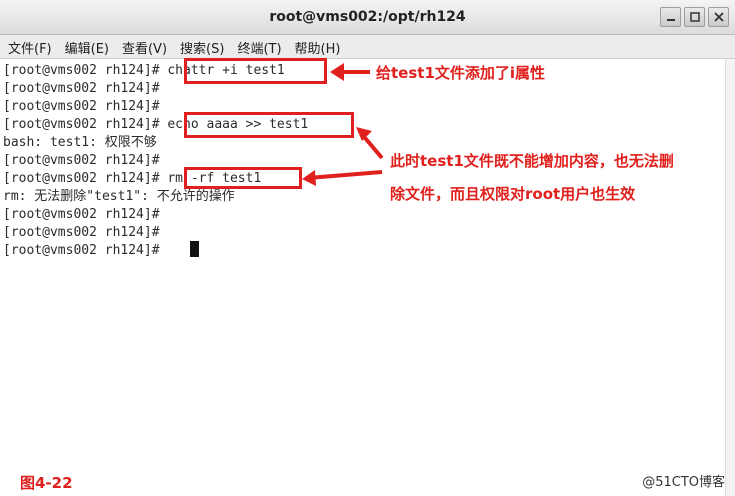 This screenshot has height=496, width=735. What do you see at coordinates (461, 73) in the screenshot?
I see `annotation-note-1: 给test1文件添加了i属性` at bounding box center [461, 73].